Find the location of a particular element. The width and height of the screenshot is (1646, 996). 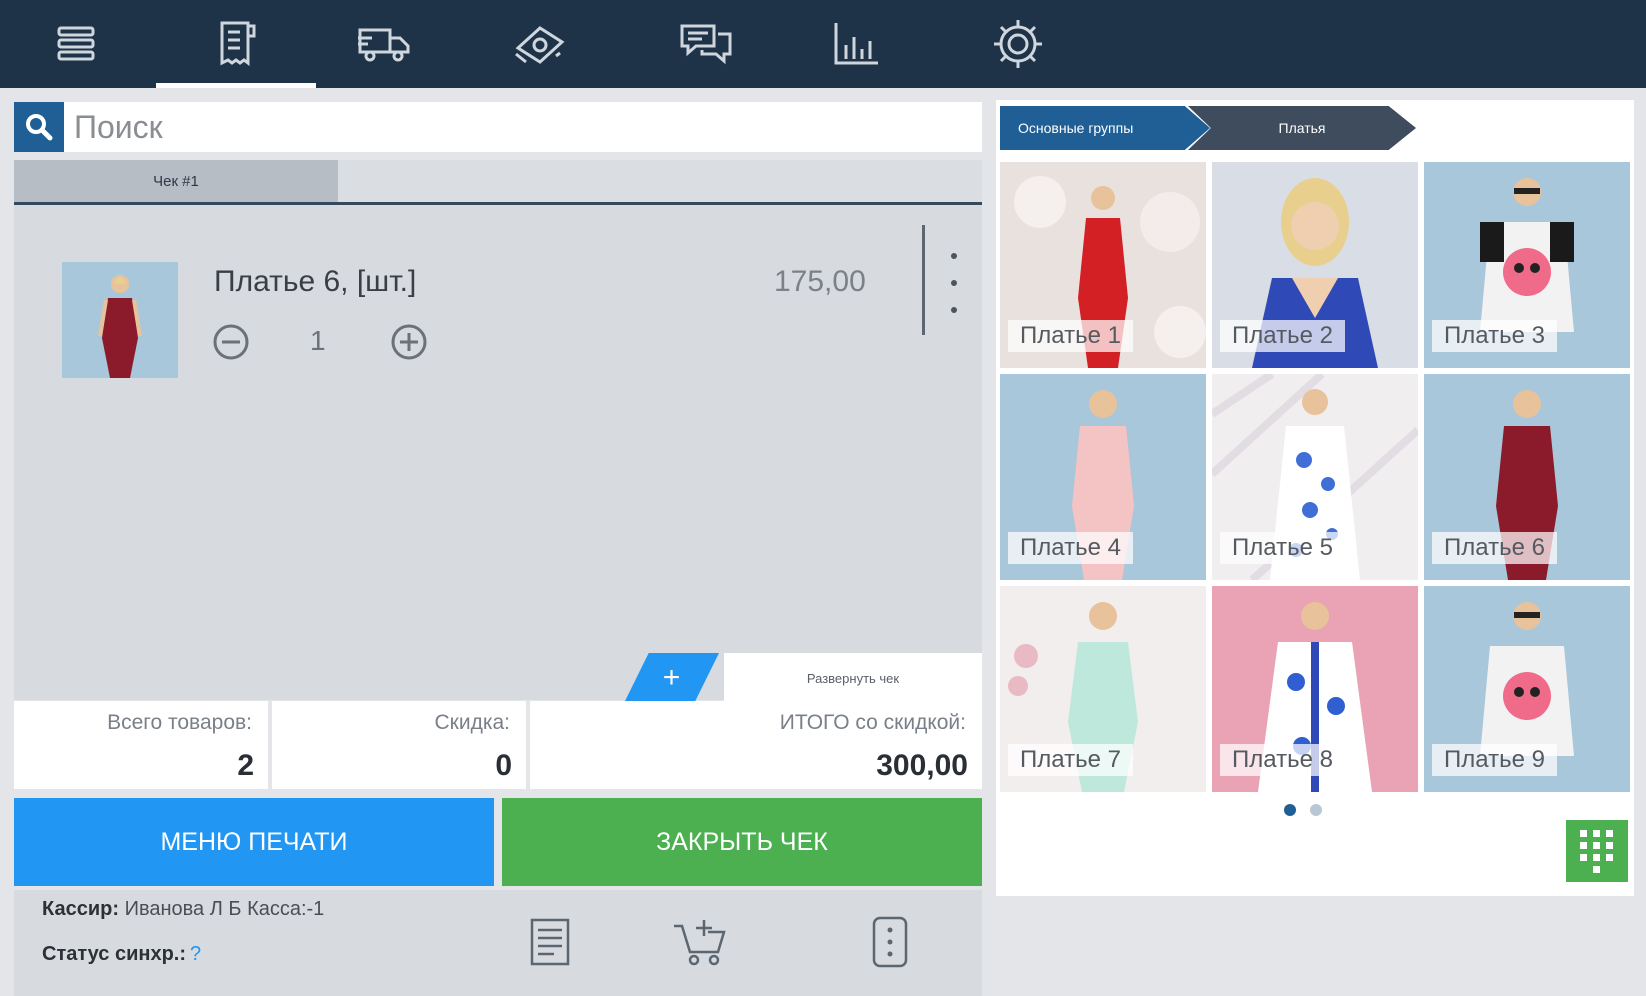

product-tile: Платье 1 is located at coordinates (1103, 265).